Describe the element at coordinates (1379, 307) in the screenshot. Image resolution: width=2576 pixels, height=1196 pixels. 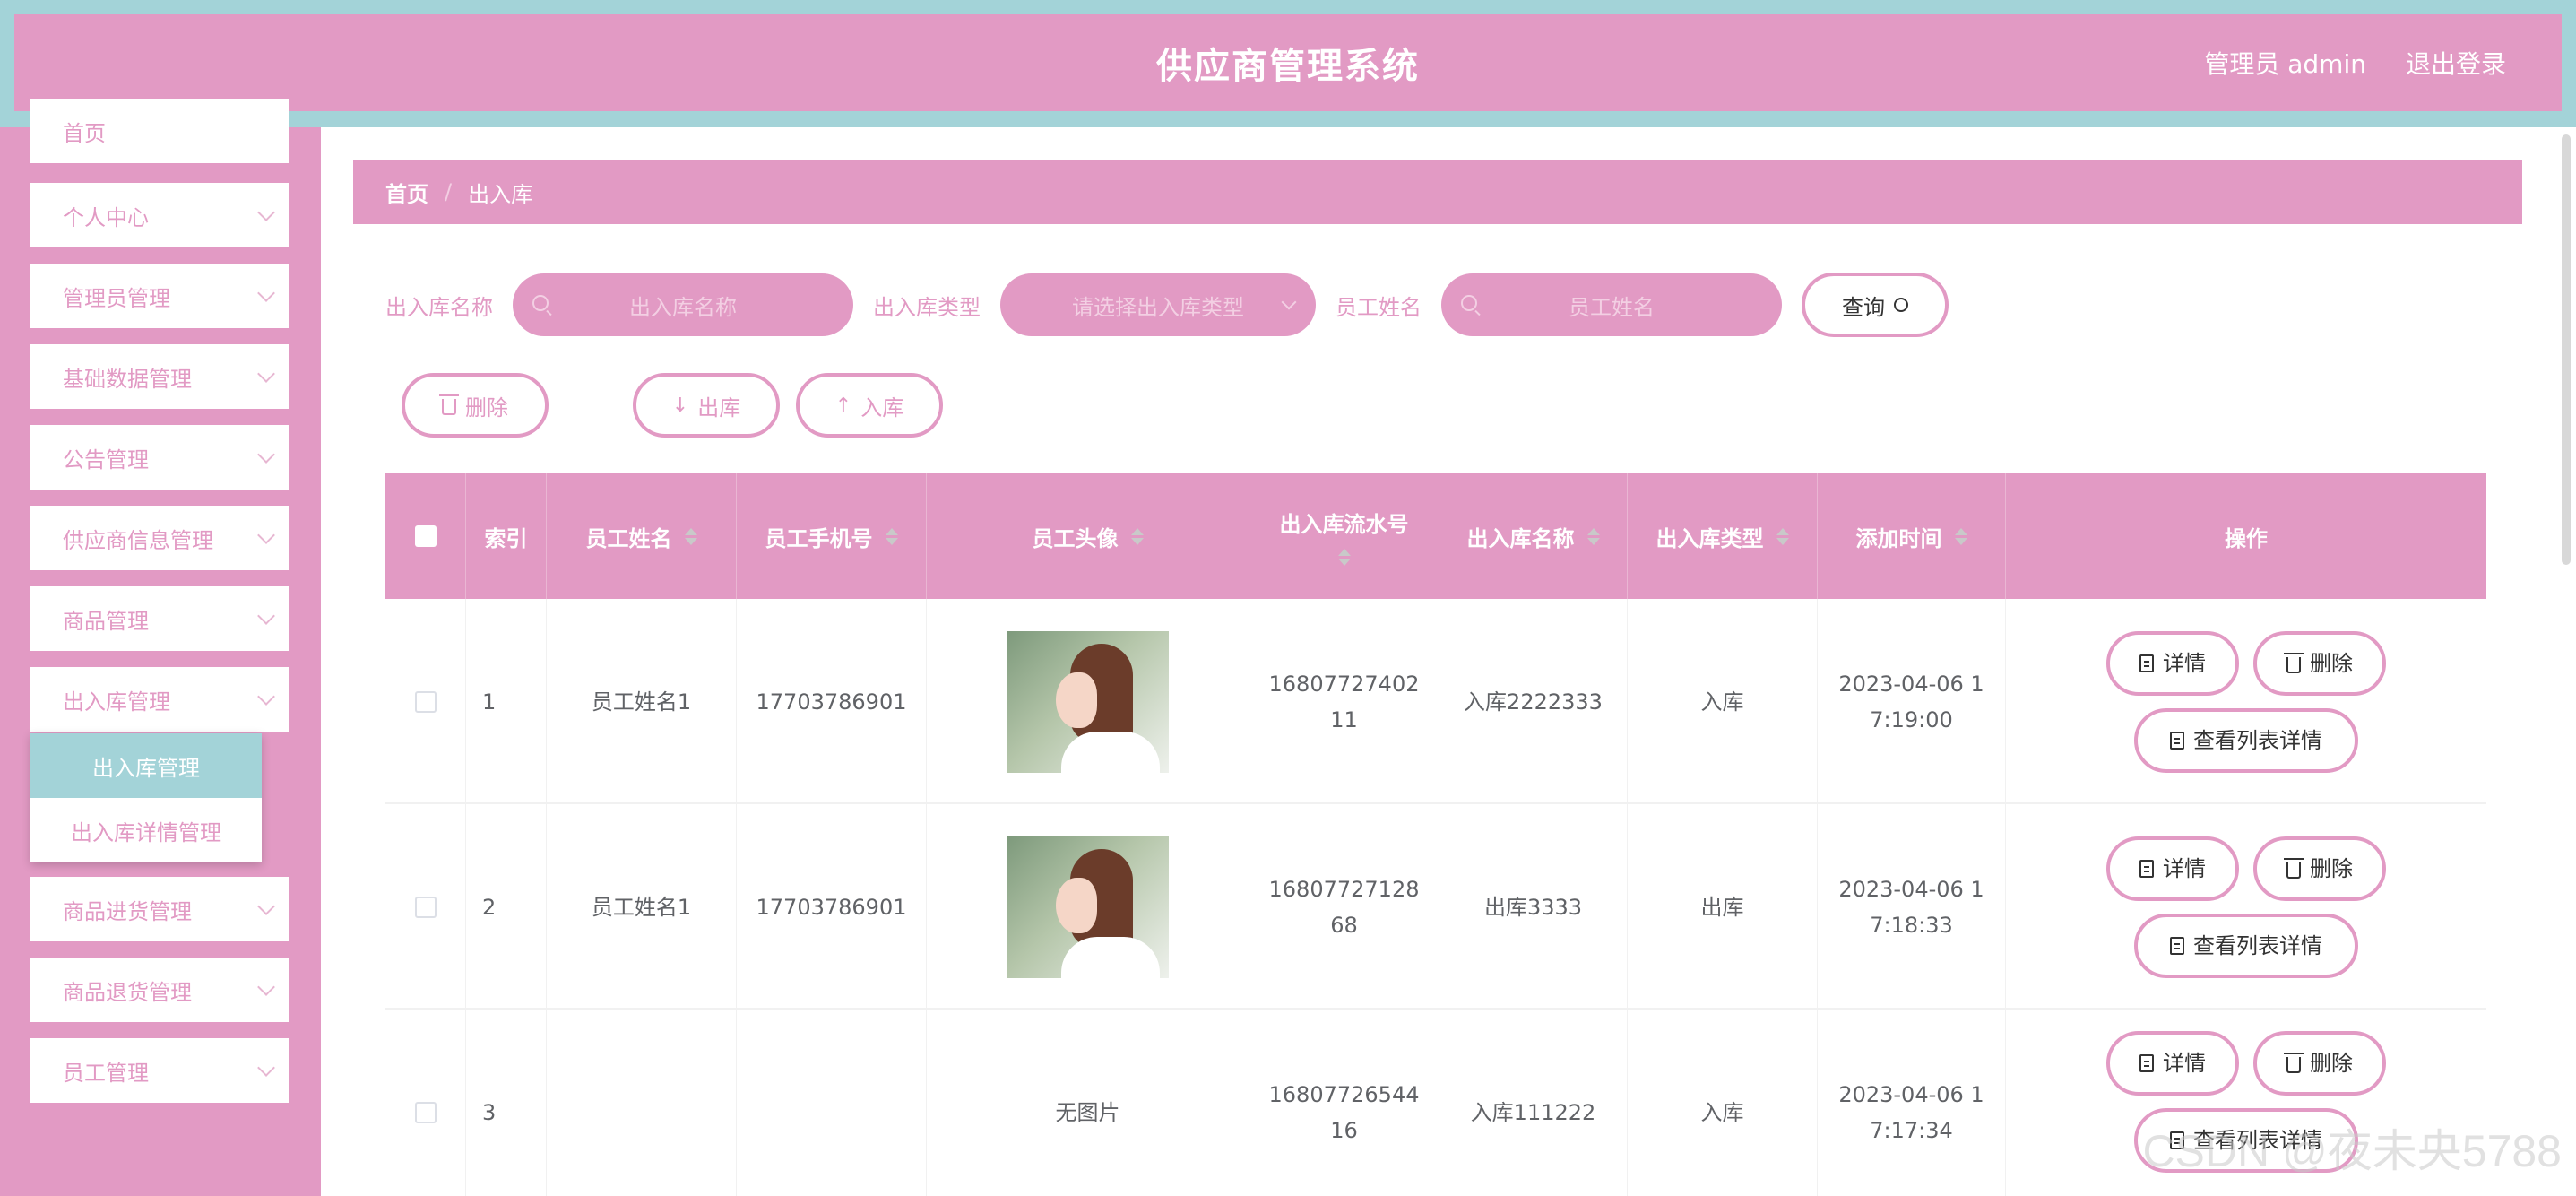
I see `search-staff-label: 员工姓名` at that location.